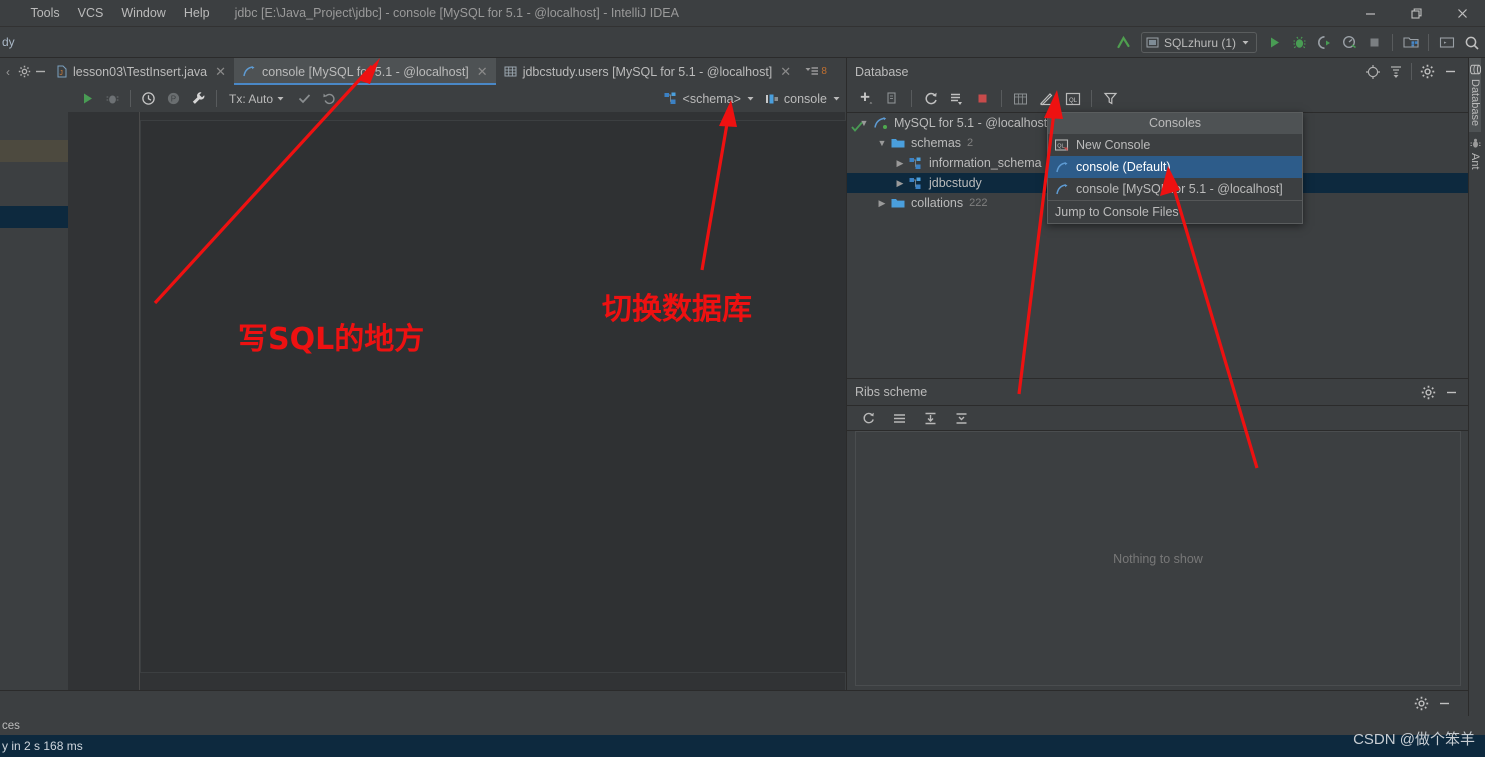  What do you see at coordinates (304, 98) in the screenshot?
I see `commit-icon` at bounding box center [304, 98].